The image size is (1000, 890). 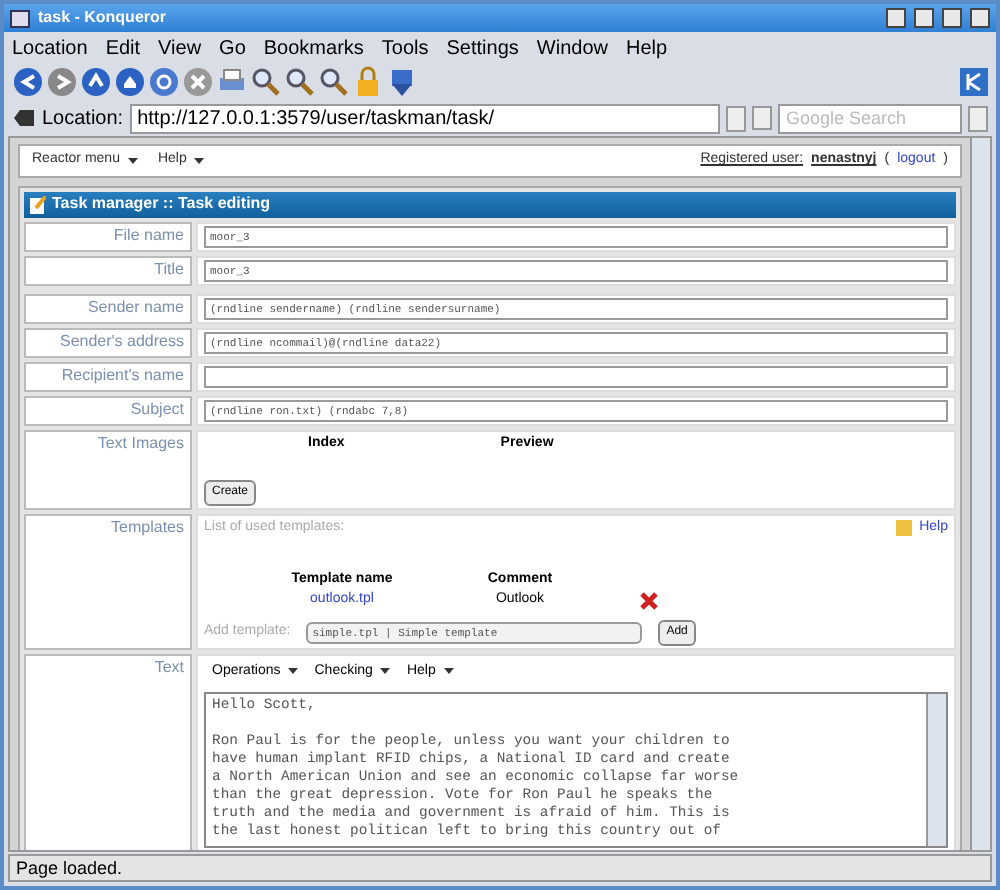 I want to click on delete-icon, so click(x=649, y=600).